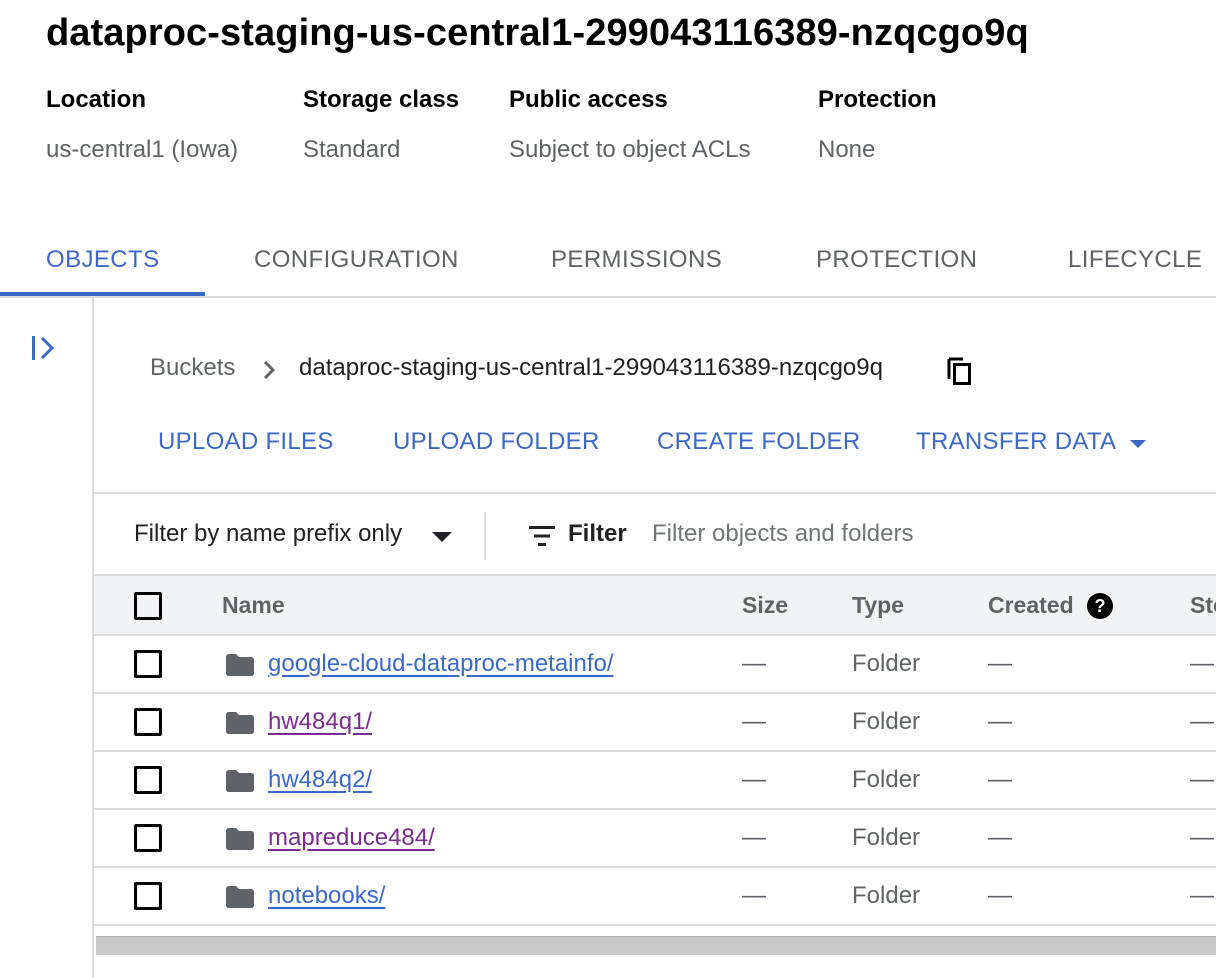 The image size is (1216, 978). I want to click on select-all-checkbox, so click(148, 606).